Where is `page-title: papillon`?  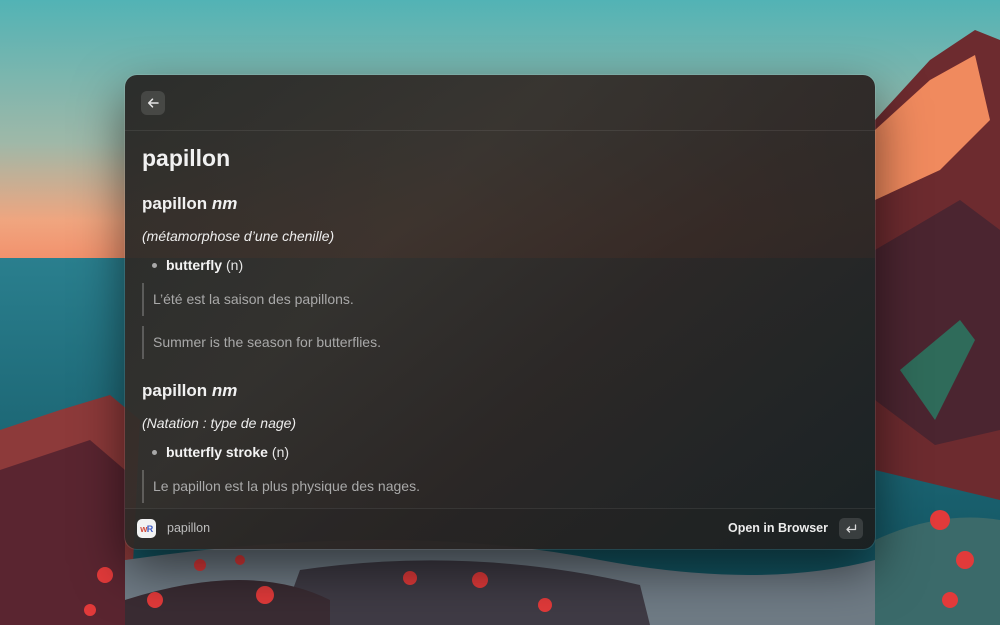
page-title: papillon is located at coordinates (186, 158).